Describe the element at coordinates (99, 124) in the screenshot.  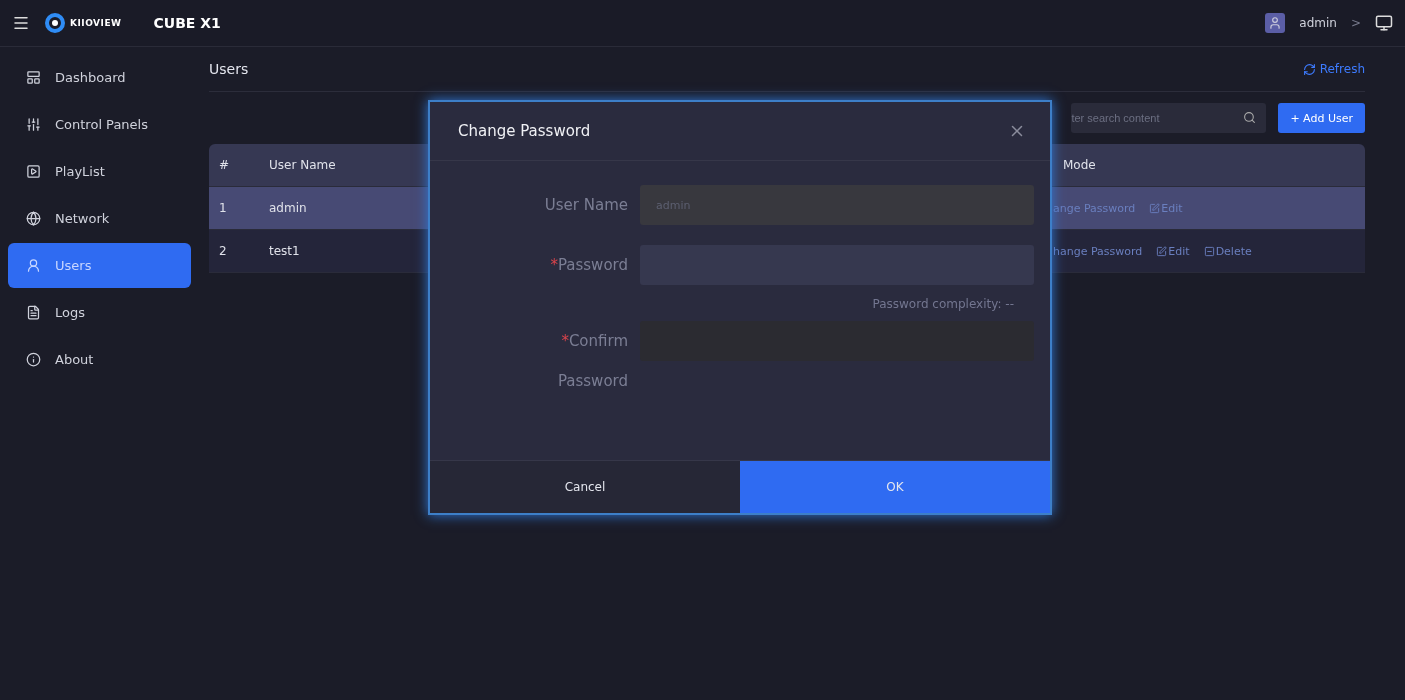
I see `sidebar-item: Control Panels` at that location.